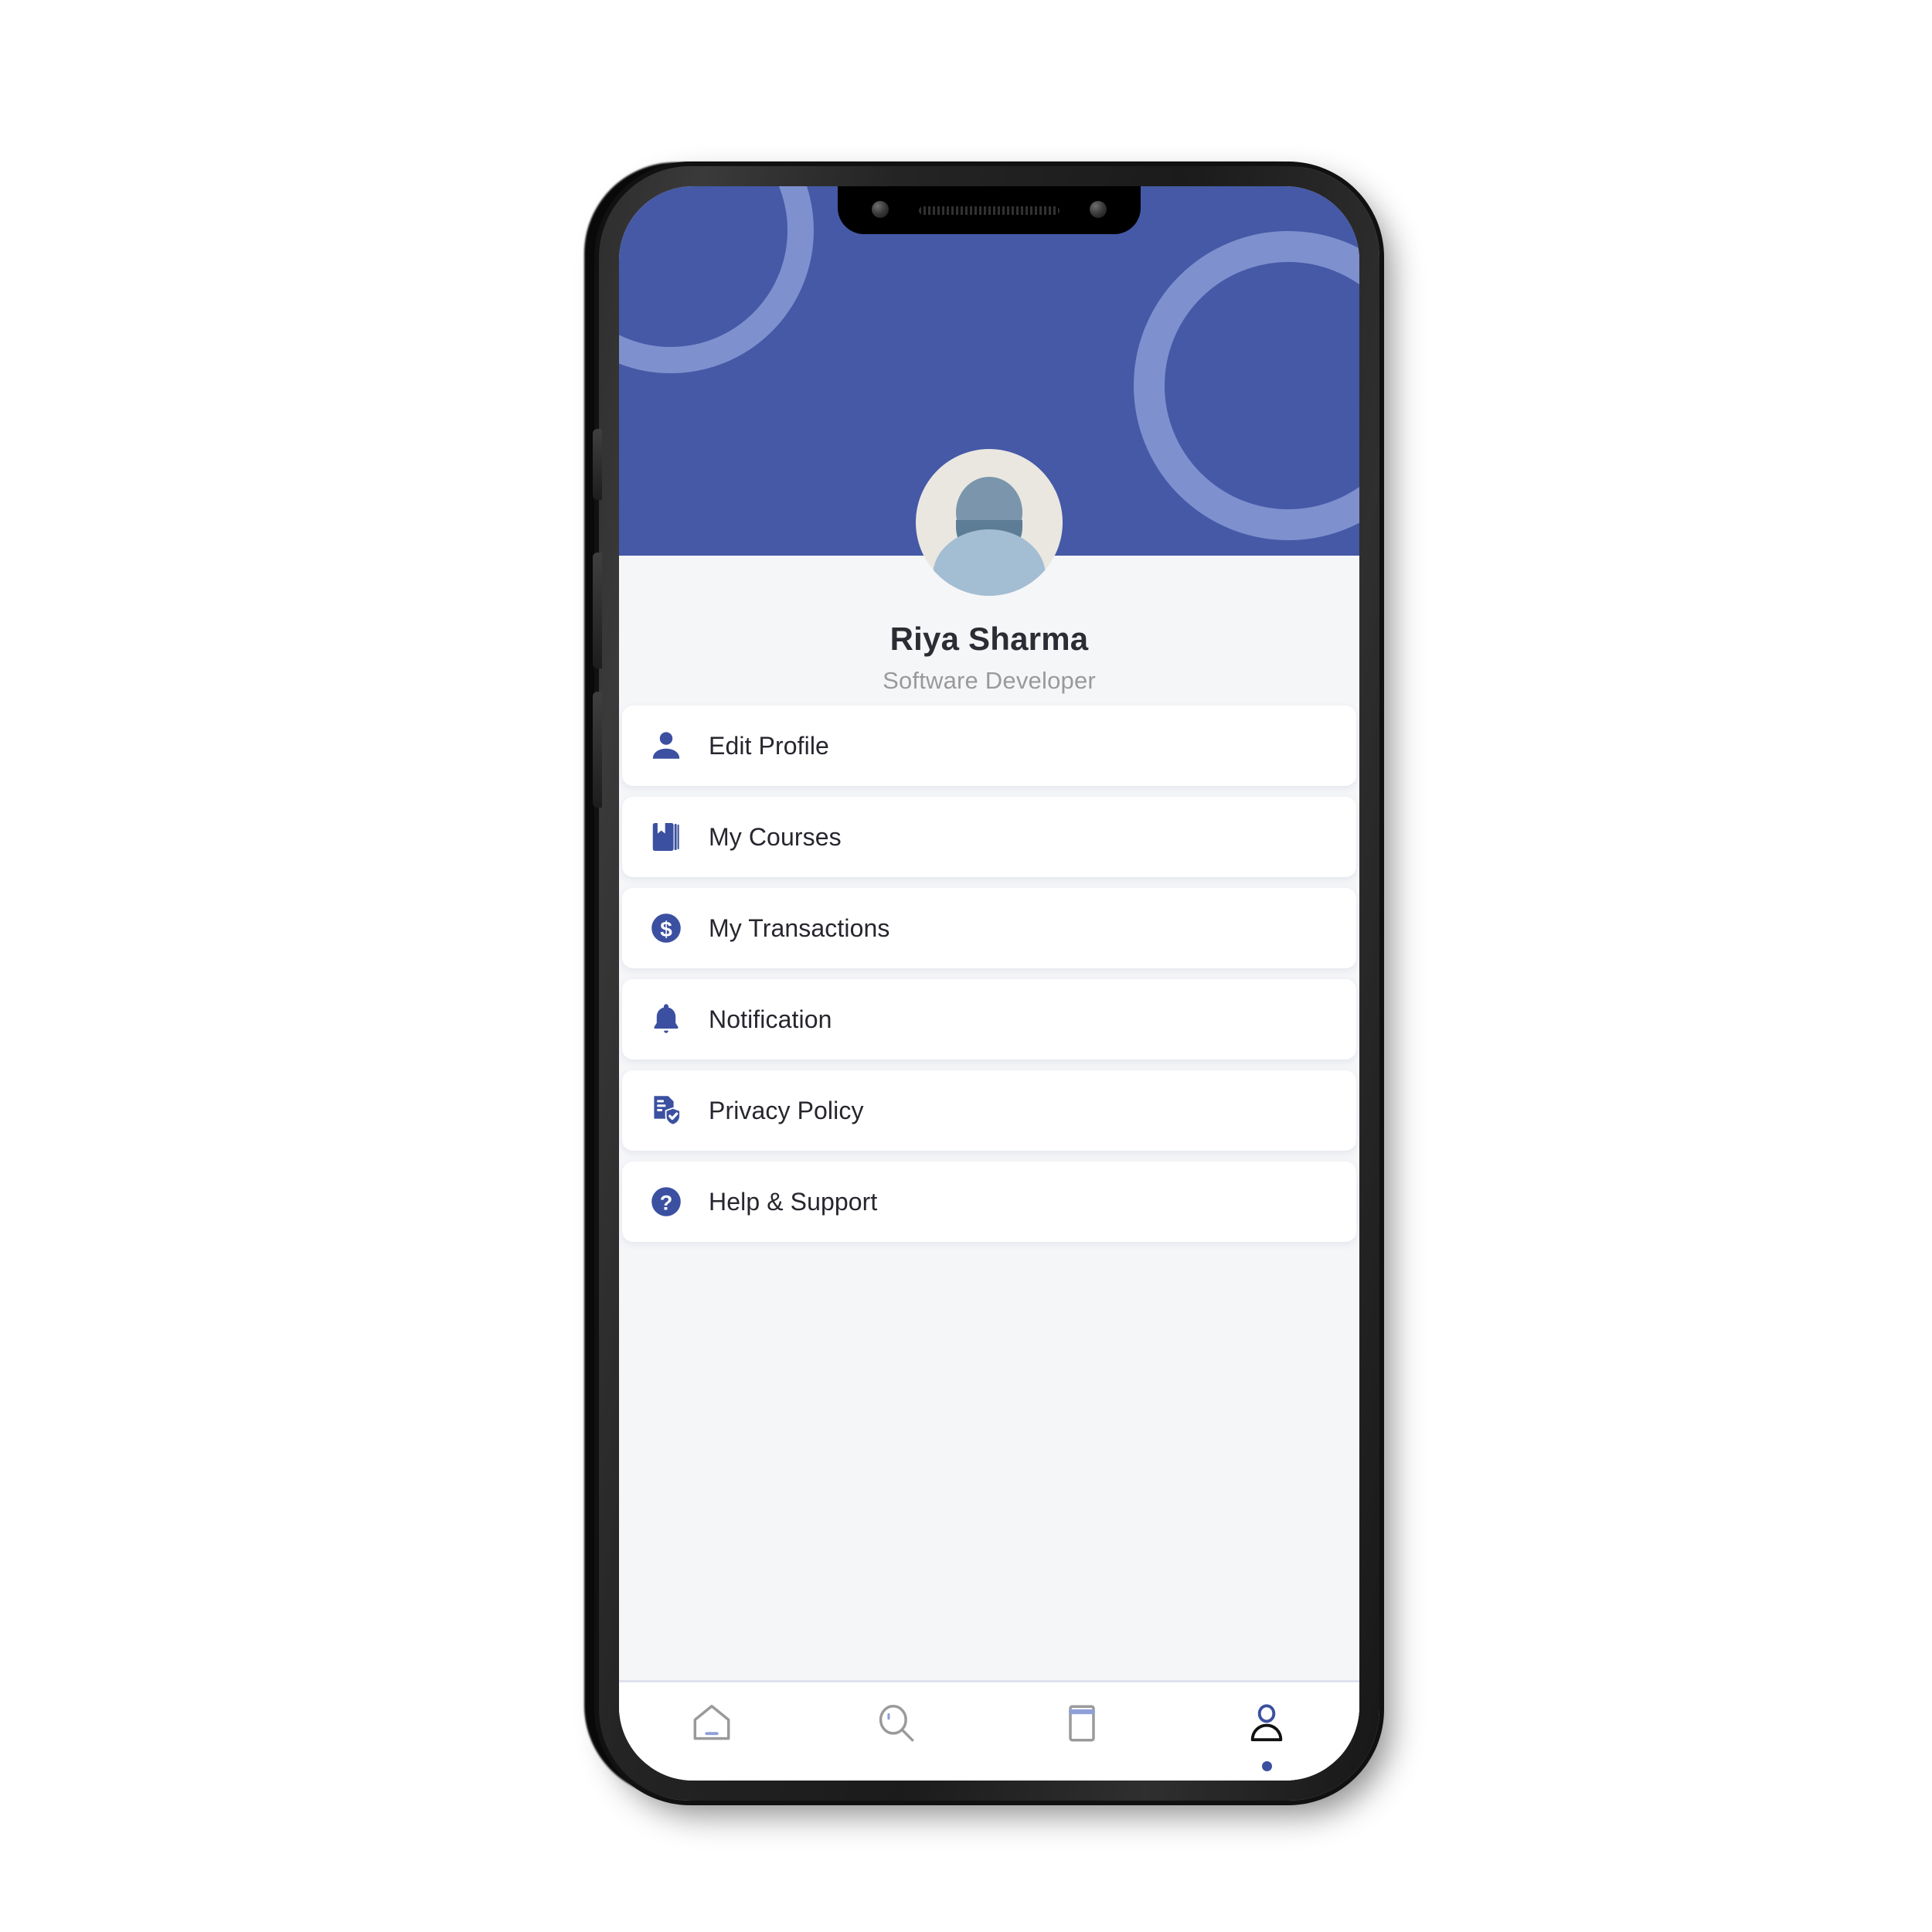 This screenshot has width=1932, height=1932. Describe the element at coordinates (597, 750) in the screenshot. I see `volume-down-button` at that location.